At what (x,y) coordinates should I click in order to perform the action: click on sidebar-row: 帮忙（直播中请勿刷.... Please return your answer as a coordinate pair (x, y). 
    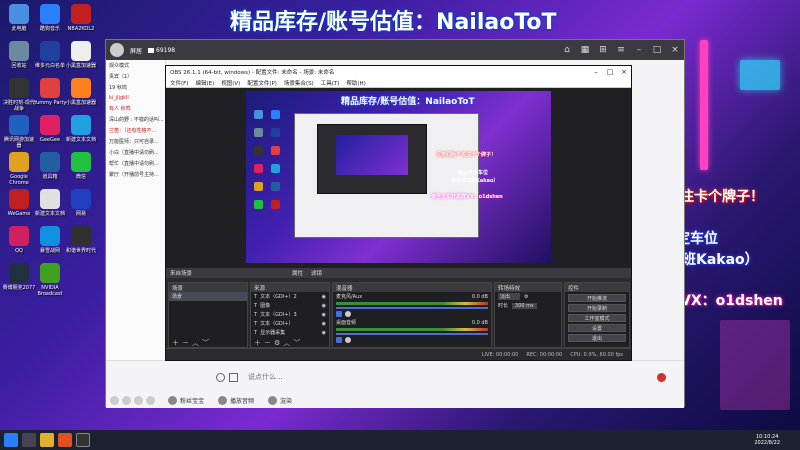
    Looking at the image, I should click on (135, 163).